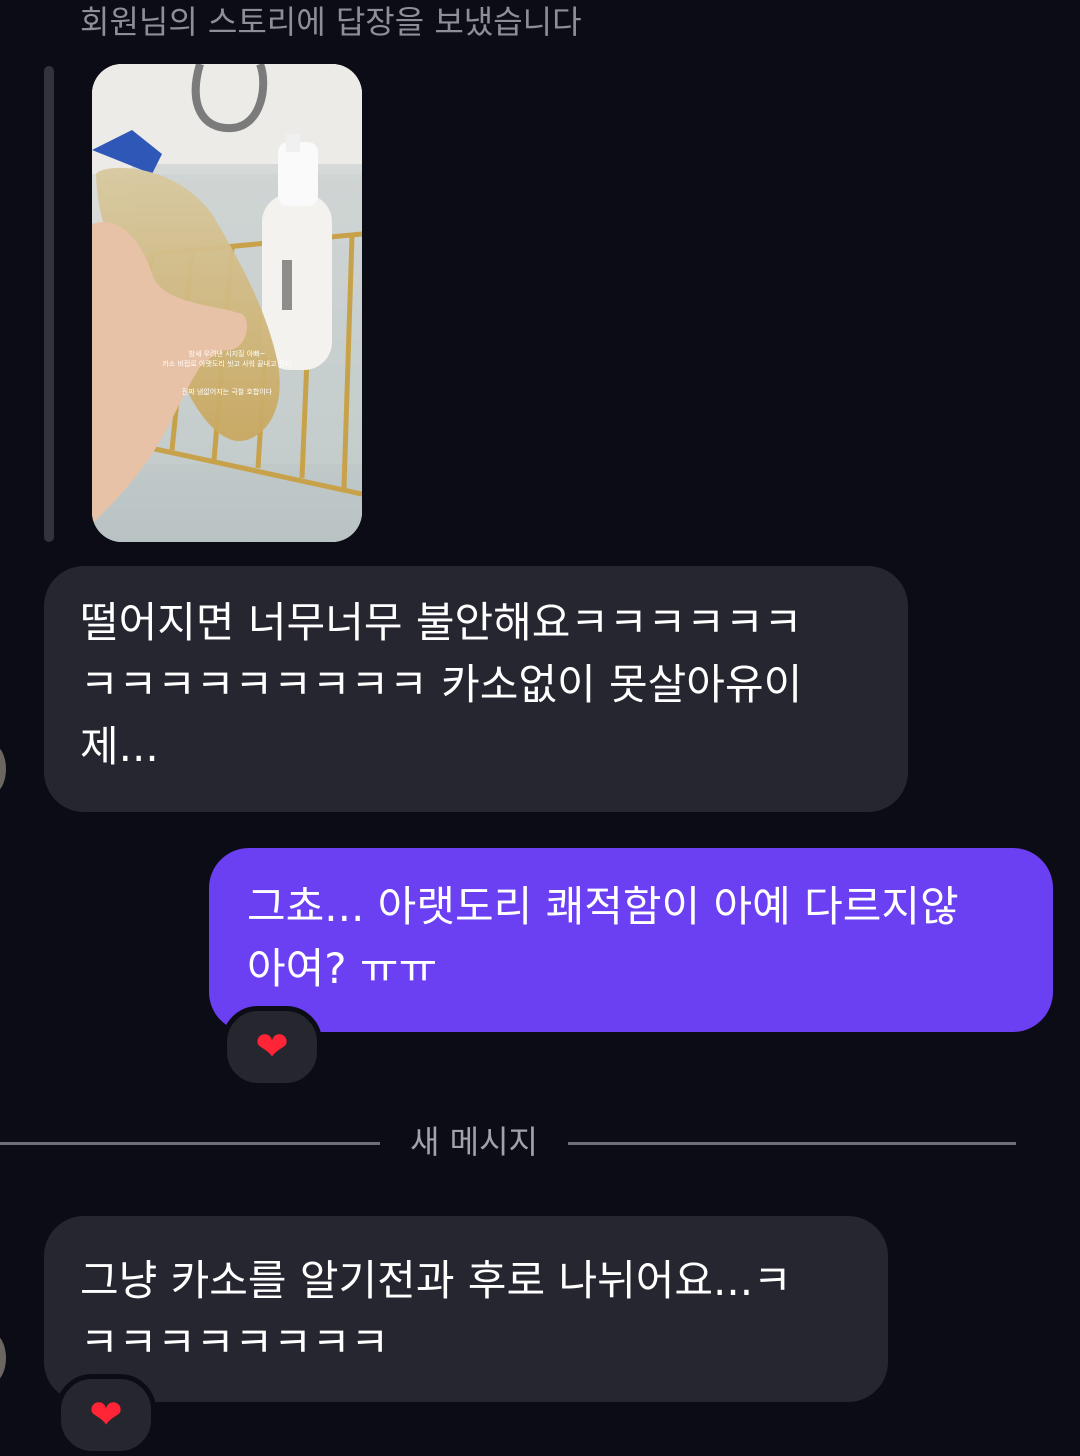 The width and height of the screenshot is (1080, 1456). Describe the element at coordinates (49, 304) in the screenshot. I see `reply-quote-bar` at that location.